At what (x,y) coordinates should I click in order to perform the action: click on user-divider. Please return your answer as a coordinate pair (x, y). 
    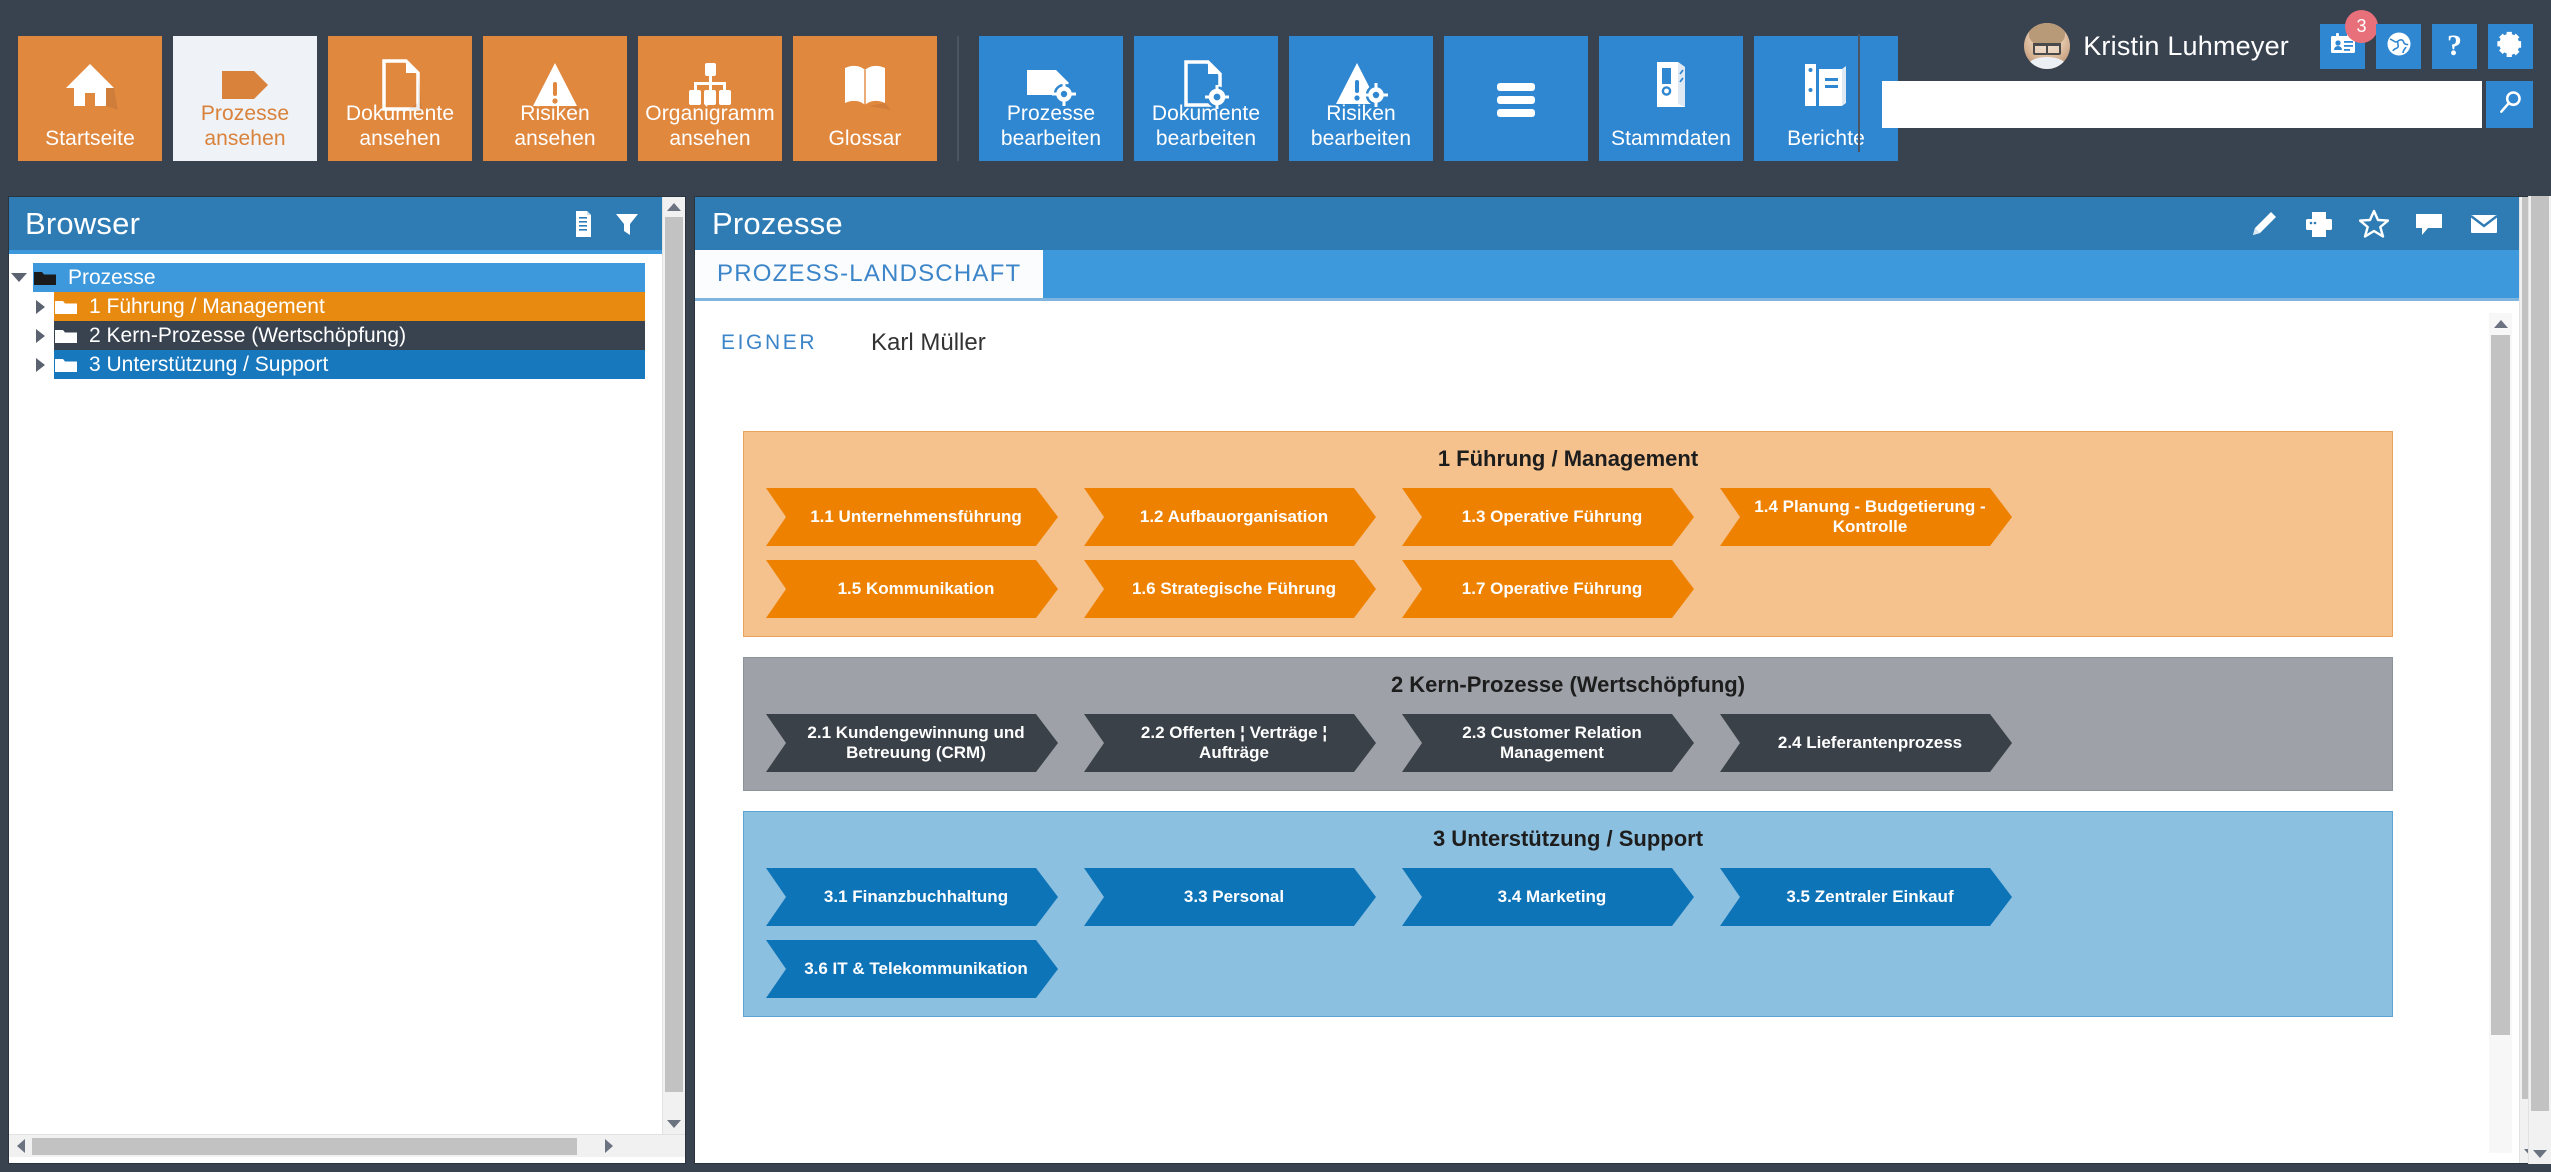
    Looking at the image, I should click on (1859, 93).